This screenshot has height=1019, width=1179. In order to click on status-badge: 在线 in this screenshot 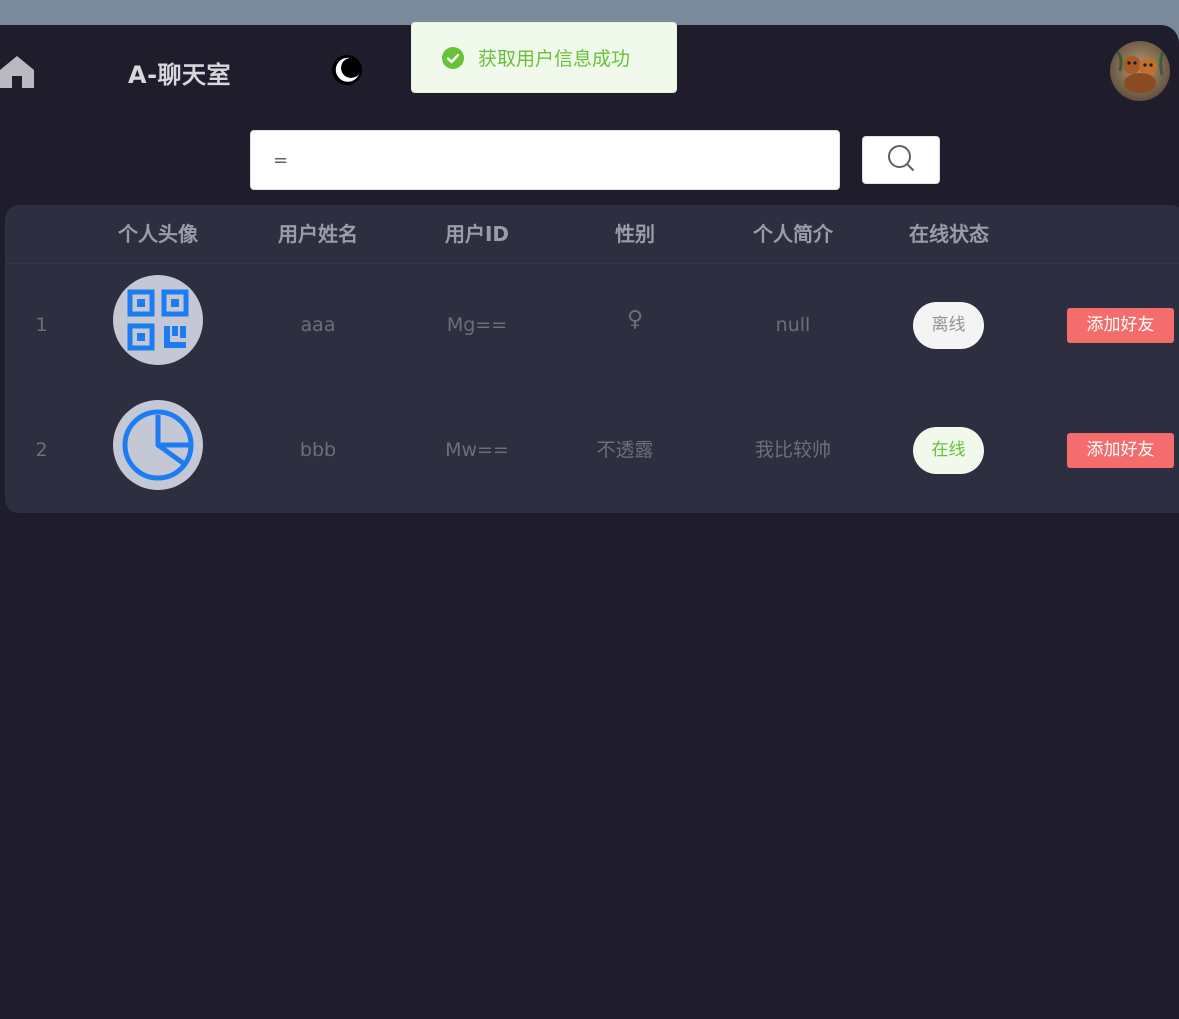, I will do `click(948, 450)`.